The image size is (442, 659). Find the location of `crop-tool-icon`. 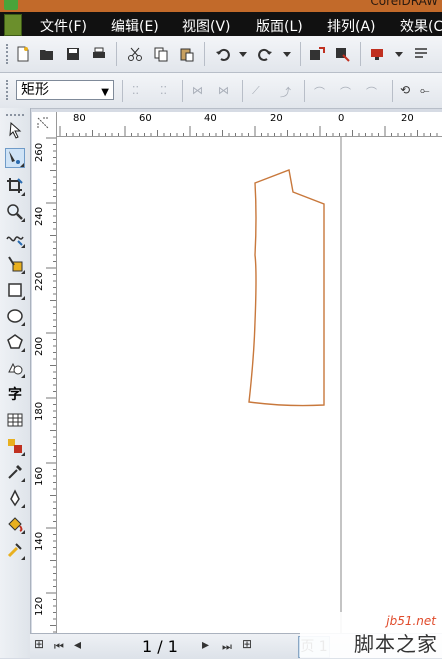

crop-tool-icon is located at coordinates (15, 186).